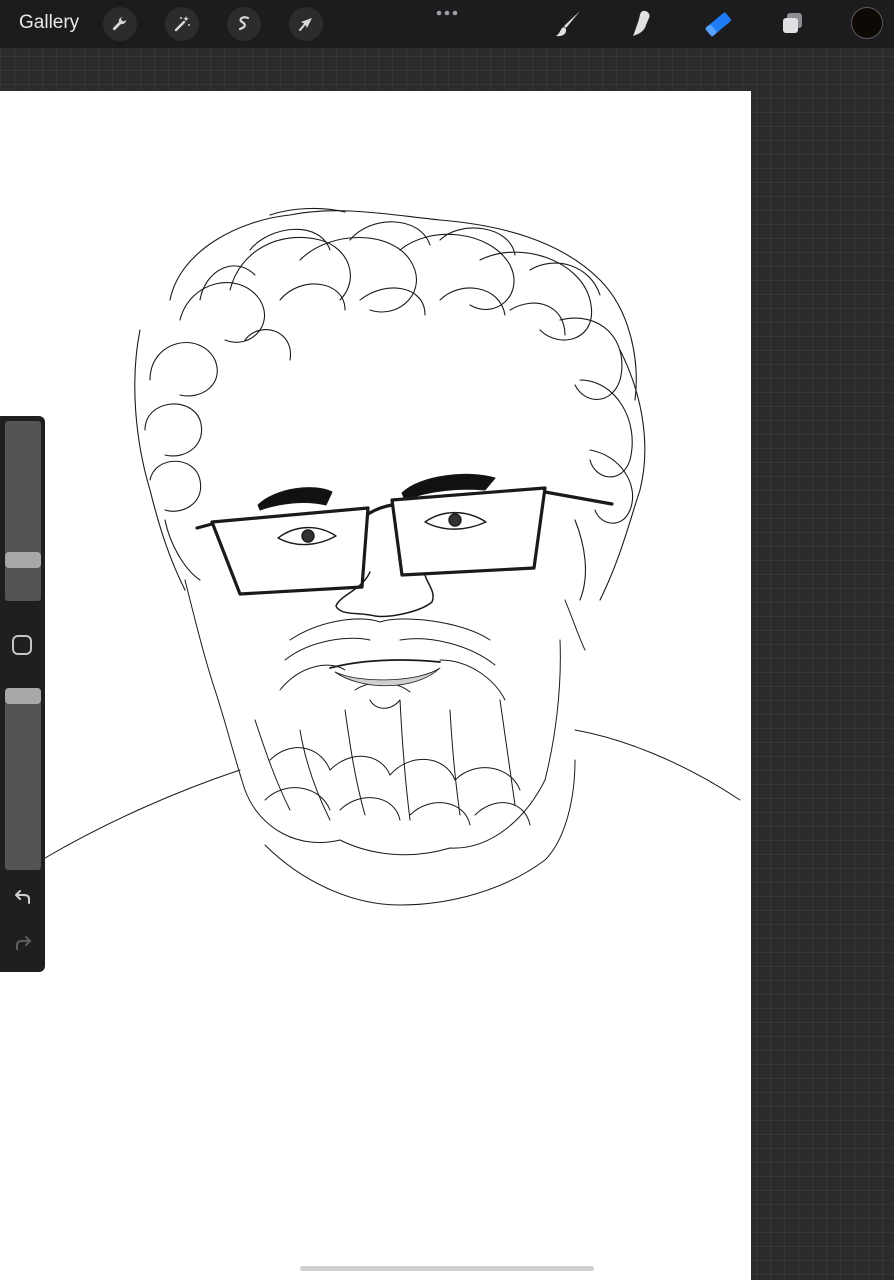 This screenshot has width=894, height=1280. I want to click on selection-icon, so click(244, 23).